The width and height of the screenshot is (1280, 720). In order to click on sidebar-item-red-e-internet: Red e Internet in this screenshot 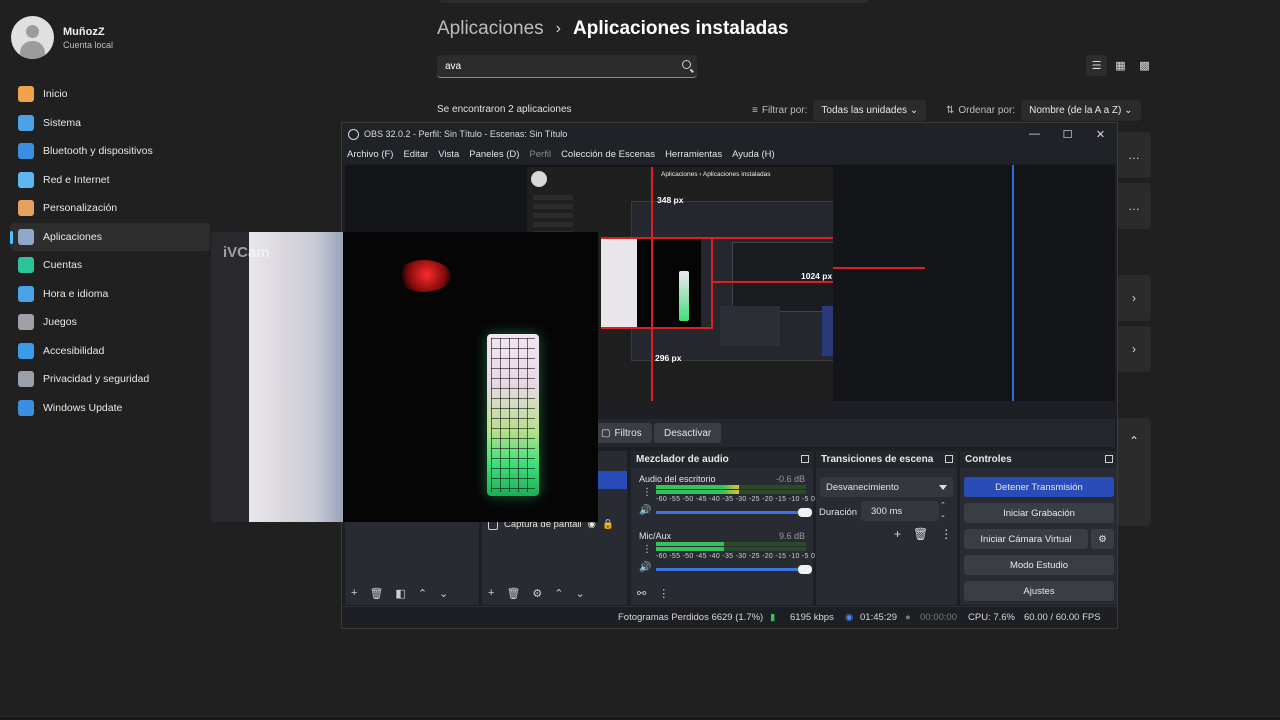, I will do `click(110, 180)`.